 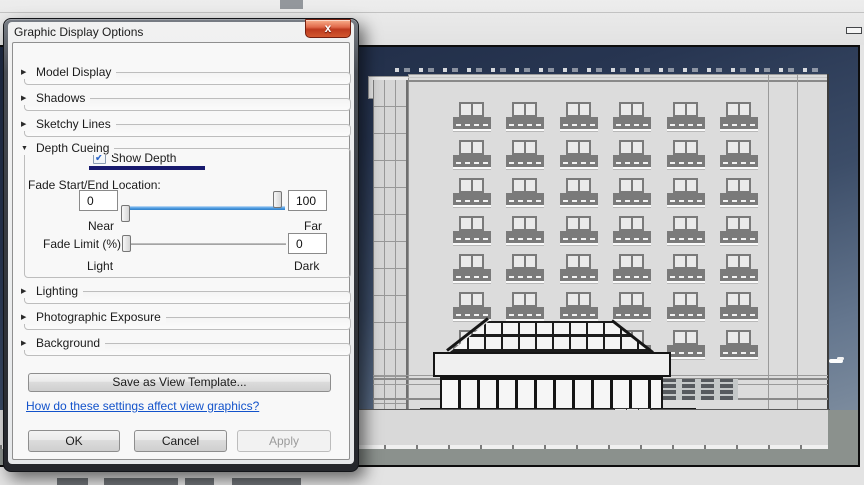 What do you see at coordinates (859, 256) in the screenshot?
I see `viewport-right-border` at bounding box center [859, 256].